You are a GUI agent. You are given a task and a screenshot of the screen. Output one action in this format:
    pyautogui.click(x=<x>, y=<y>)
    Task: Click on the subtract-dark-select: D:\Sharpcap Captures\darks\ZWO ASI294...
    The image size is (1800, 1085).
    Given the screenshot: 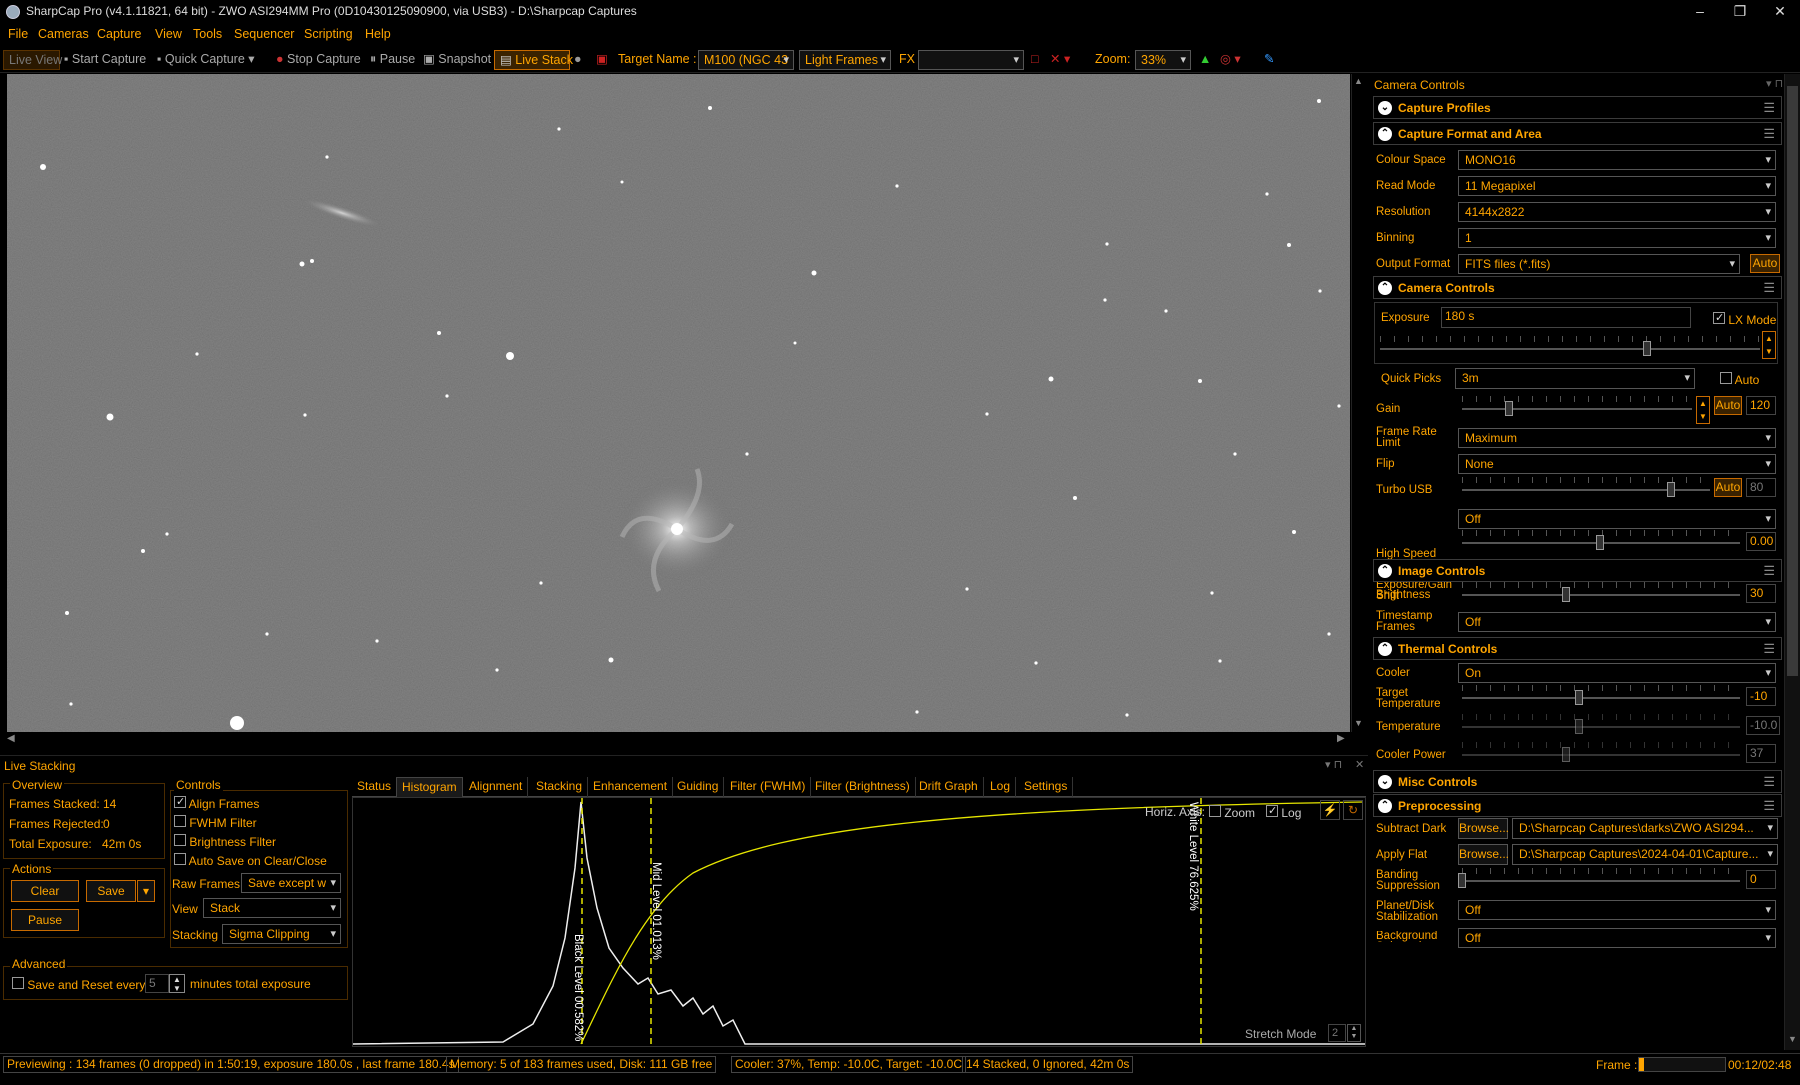 What is the action you would take?
    pyautogui.click(x=1645, y=828)
    